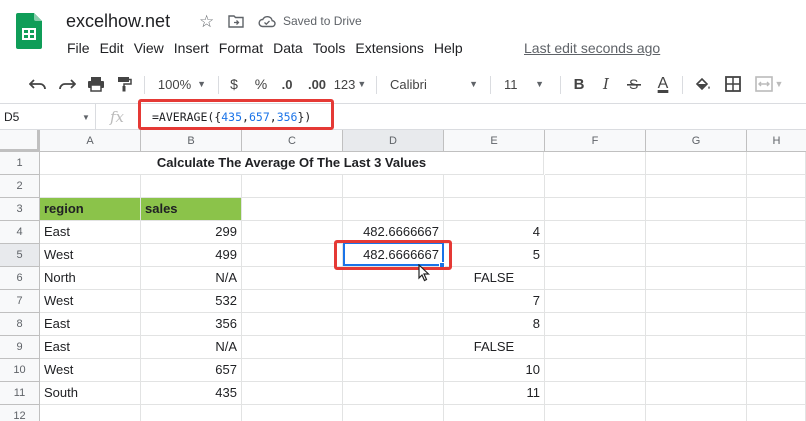 The width and height of the screenshot is (806, 421). I want to click on cell-a3: region, so click(90, 209).